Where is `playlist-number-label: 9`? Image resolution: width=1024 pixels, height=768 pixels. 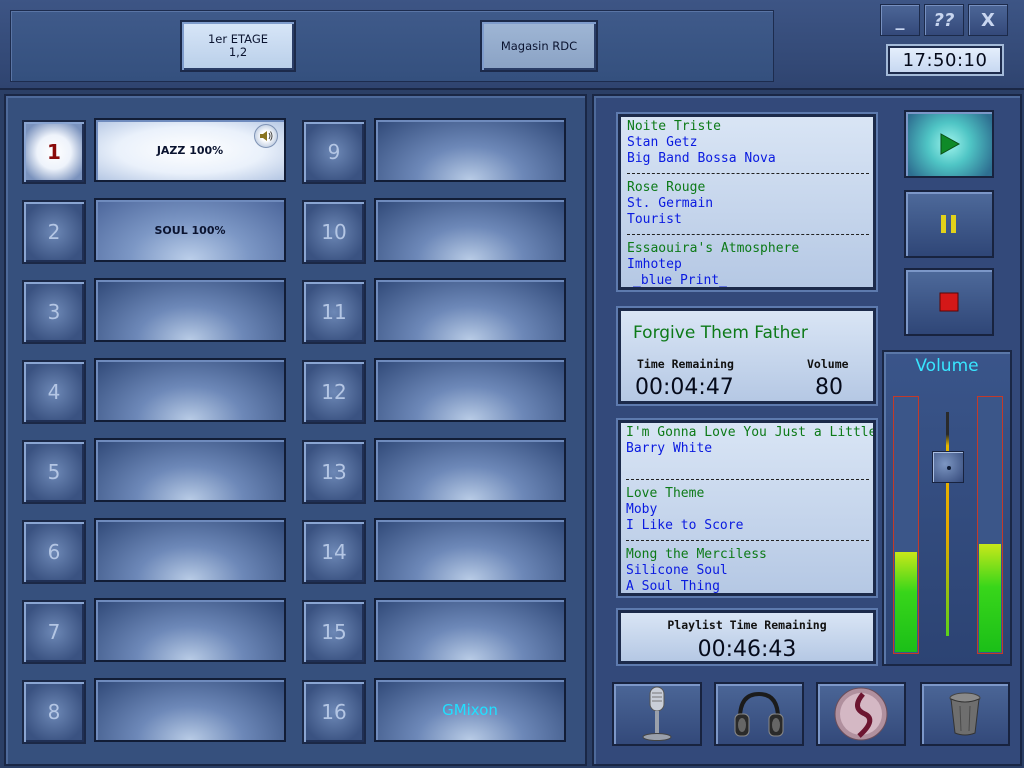
playlist-number-label: 9 is located at coordinates (334, 152).